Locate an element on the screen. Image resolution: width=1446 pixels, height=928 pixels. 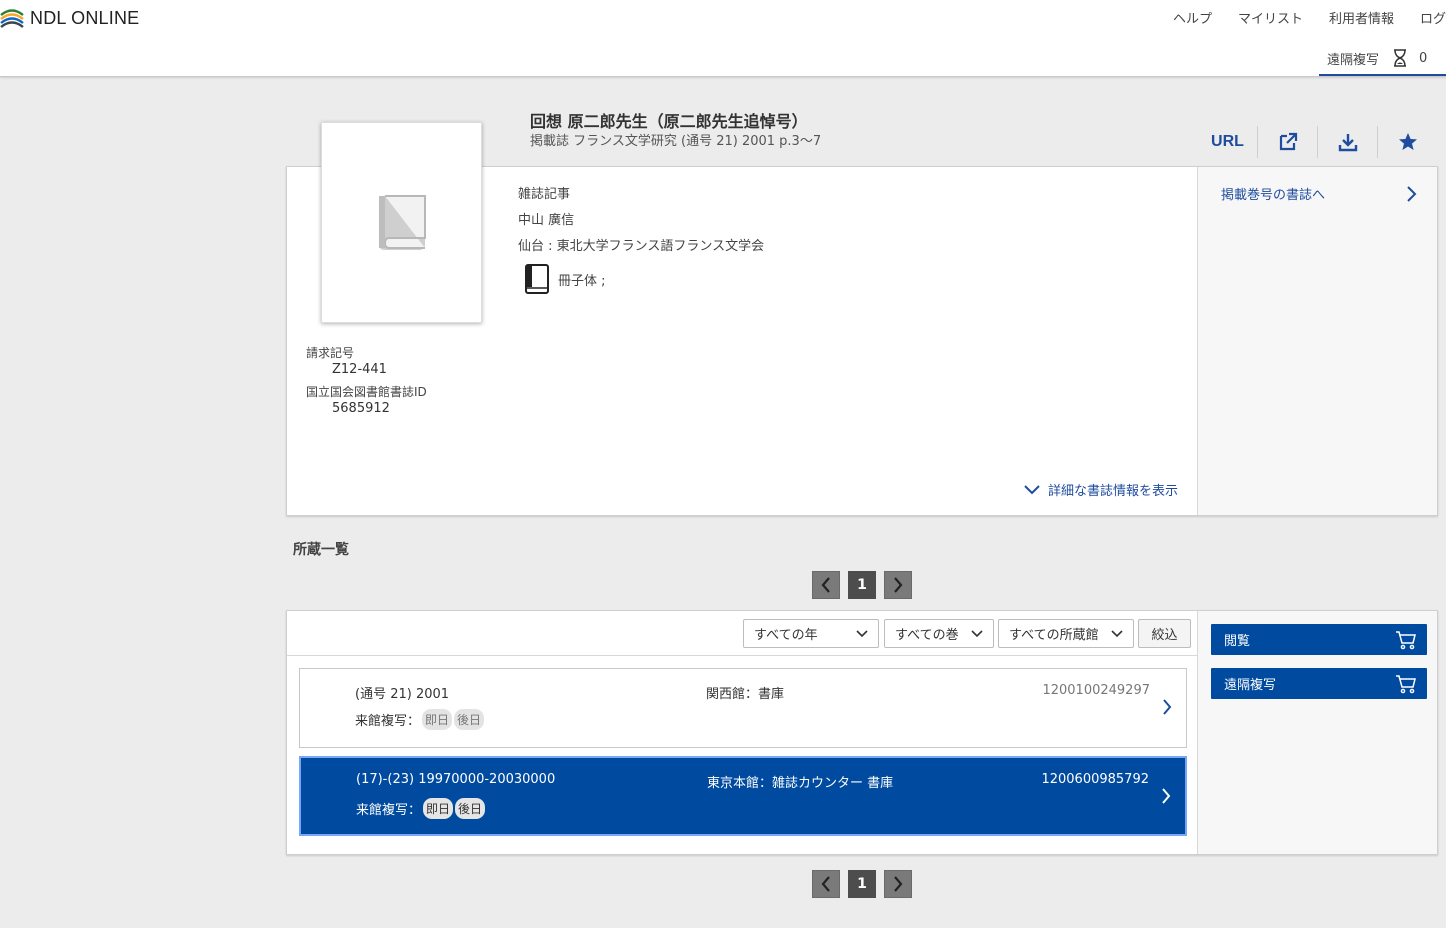
star-icon is located at coordinates (1408, 141).